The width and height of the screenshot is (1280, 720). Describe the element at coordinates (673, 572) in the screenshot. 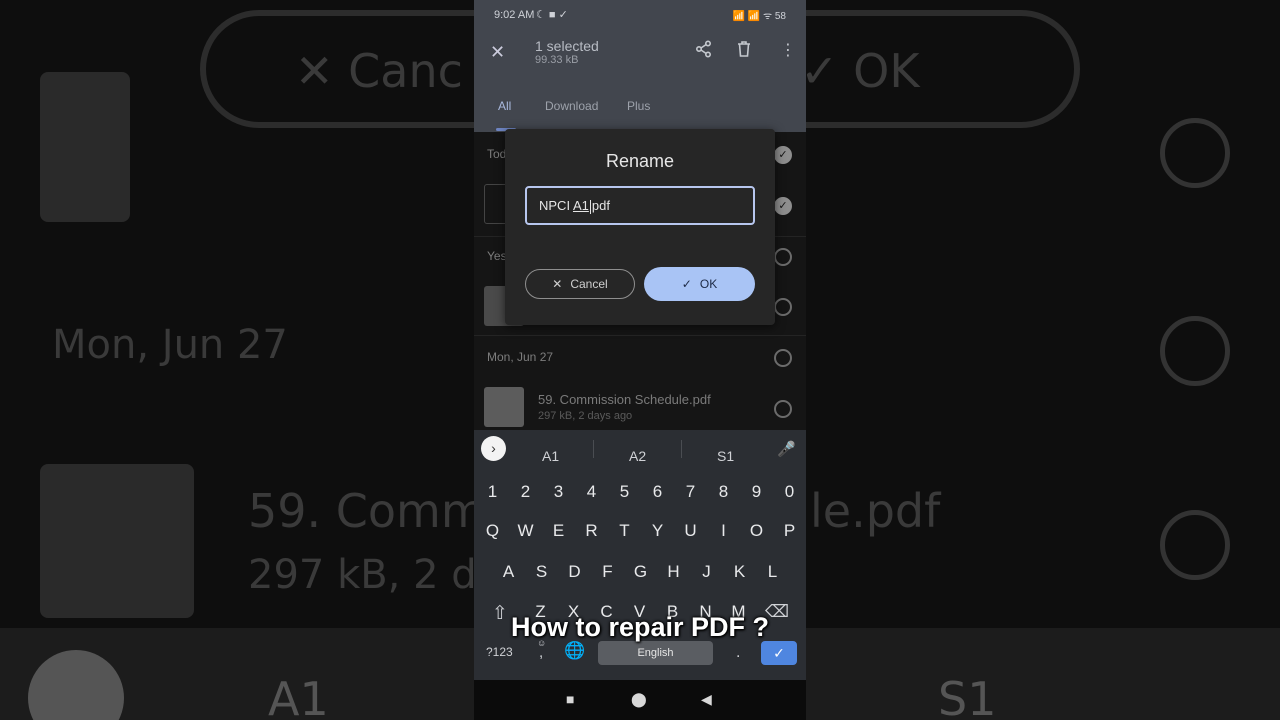

I see `key-h: H` at that location.